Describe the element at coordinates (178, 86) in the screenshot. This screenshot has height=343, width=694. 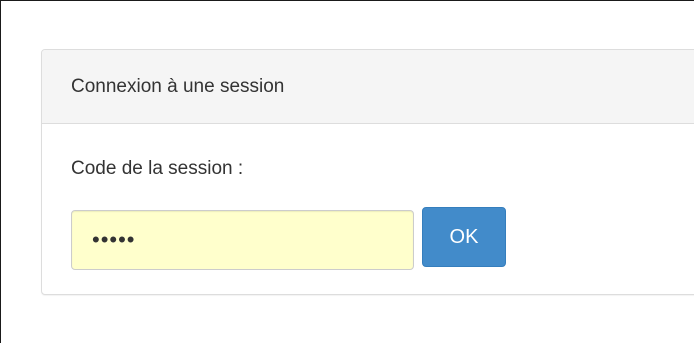
I see `panel-title: Connexion à une session` at that location.